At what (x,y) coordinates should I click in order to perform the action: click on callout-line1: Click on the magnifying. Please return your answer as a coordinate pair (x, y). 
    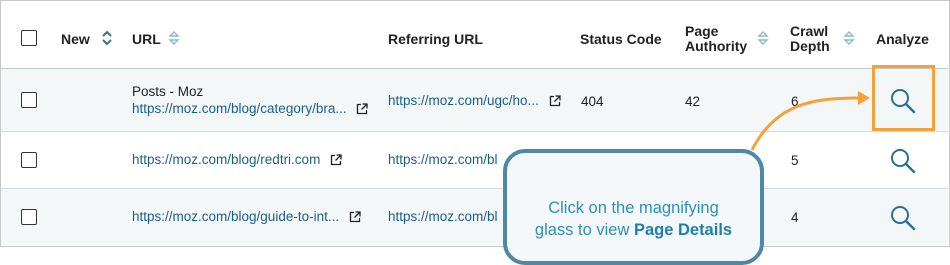
    Looking at the image, I should click on (633, 208).